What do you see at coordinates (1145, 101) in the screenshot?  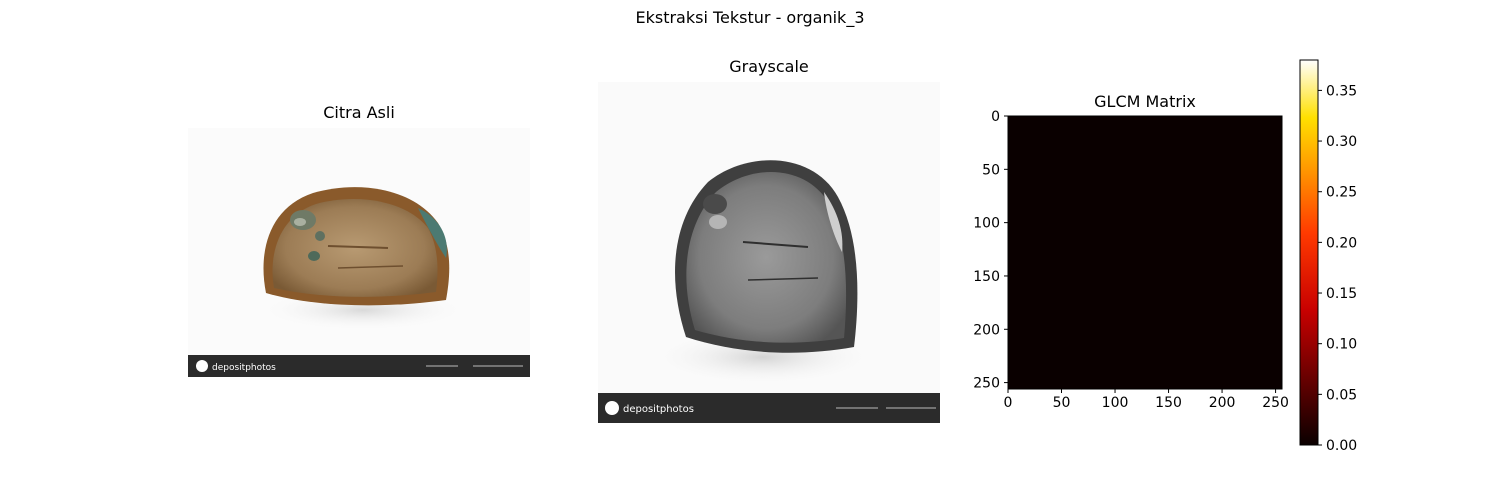 I see `glcm-title: GLCM Matrix` at bounding box center [1145, 101].